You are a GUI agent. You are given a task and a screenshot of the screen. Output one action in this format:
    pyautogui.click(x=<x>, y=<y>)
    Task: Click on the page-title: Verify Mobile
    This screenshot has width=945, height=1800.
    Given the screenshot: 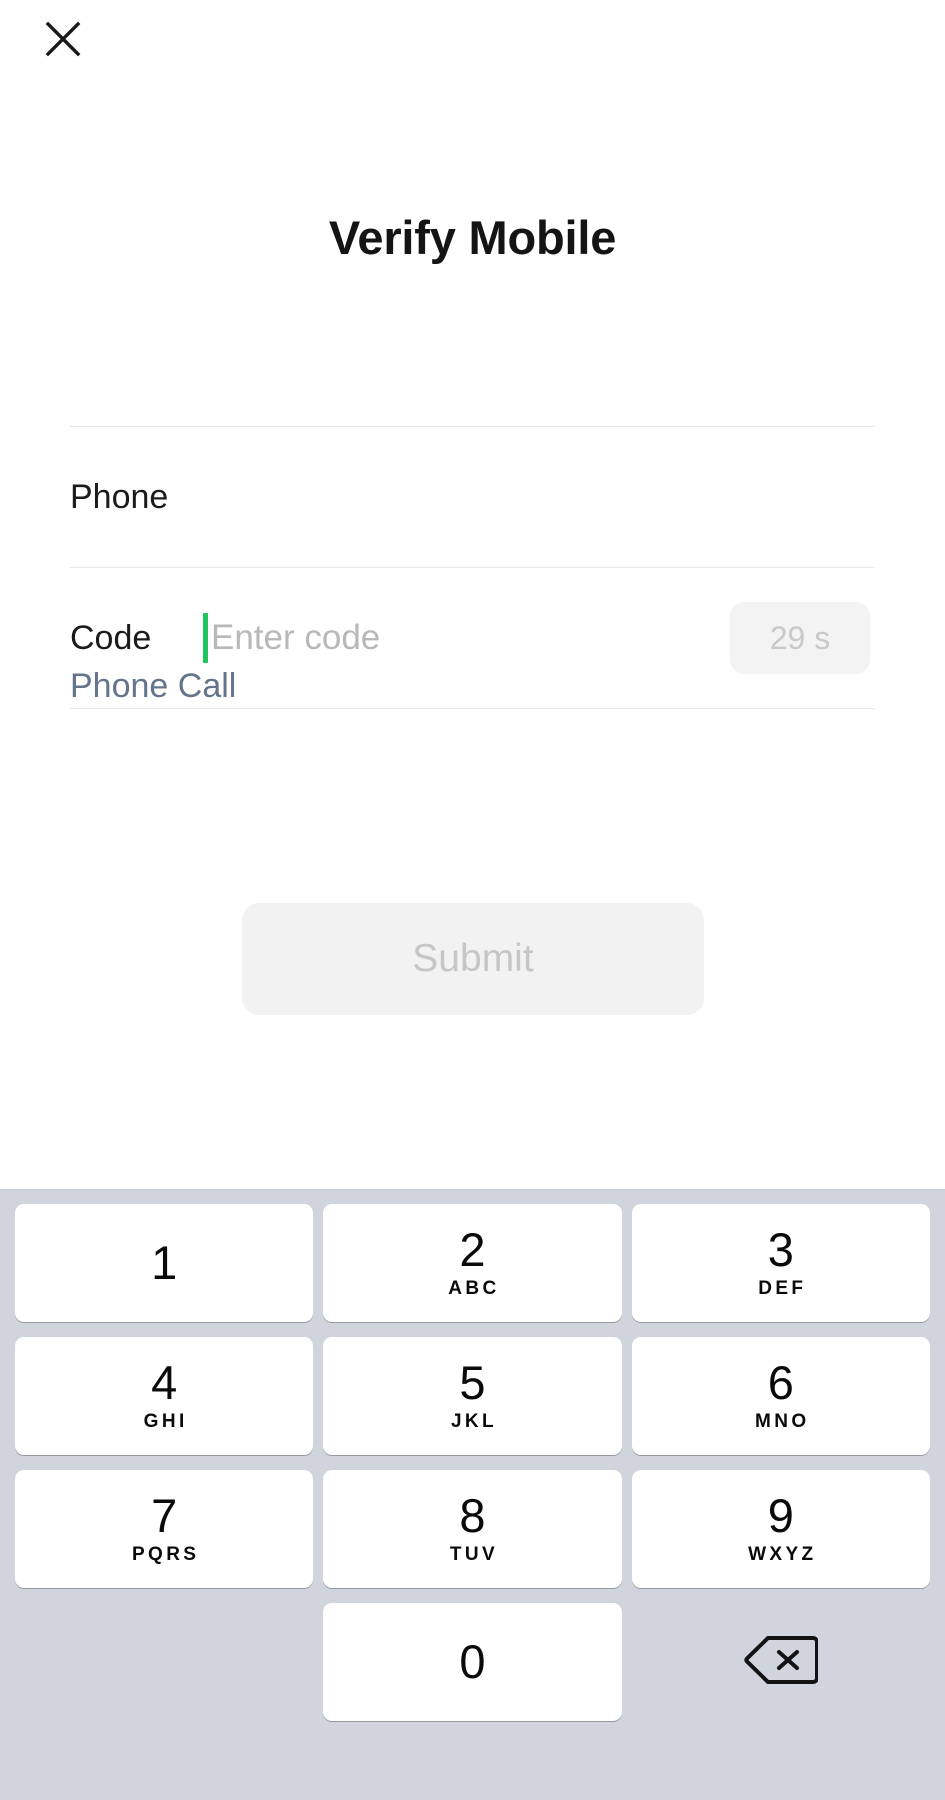 What is the action you would take?
    pyautogui.click(x=472, y=237)
    